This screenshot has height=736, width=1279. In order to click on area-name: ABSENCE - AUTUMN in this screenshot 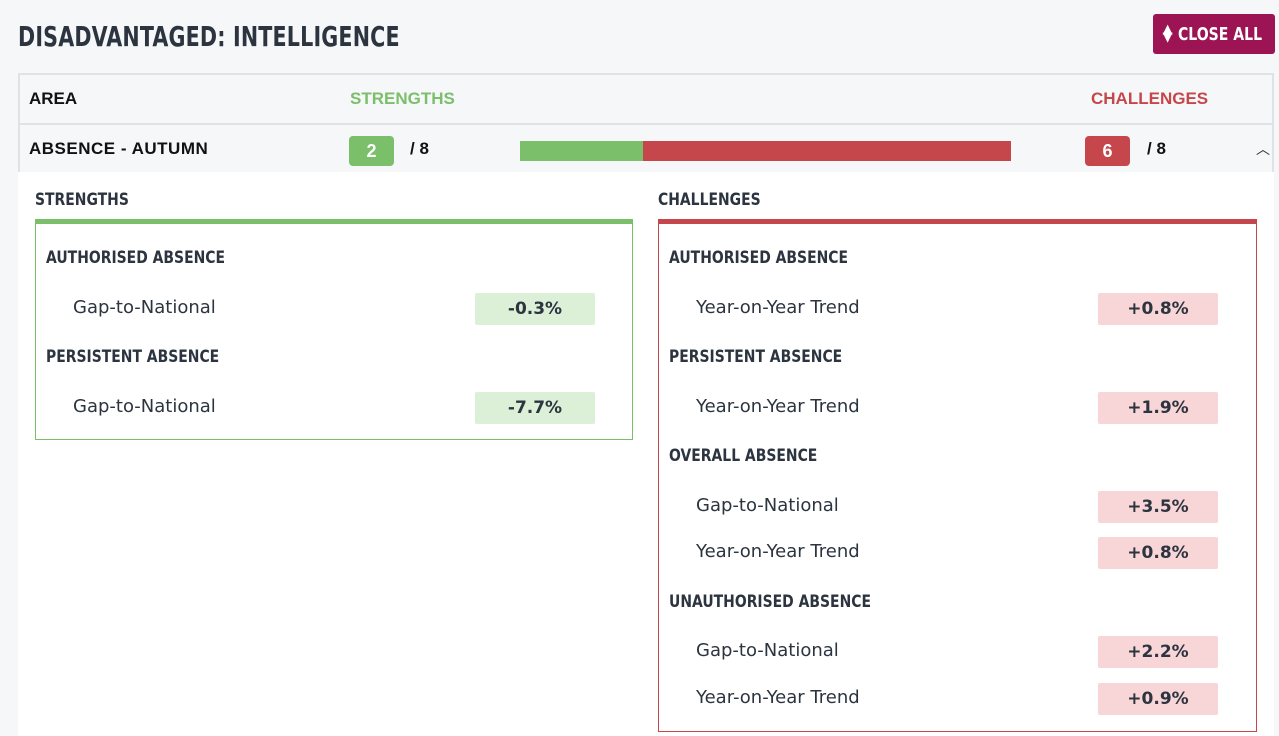, I will do `click(119, 148)`.